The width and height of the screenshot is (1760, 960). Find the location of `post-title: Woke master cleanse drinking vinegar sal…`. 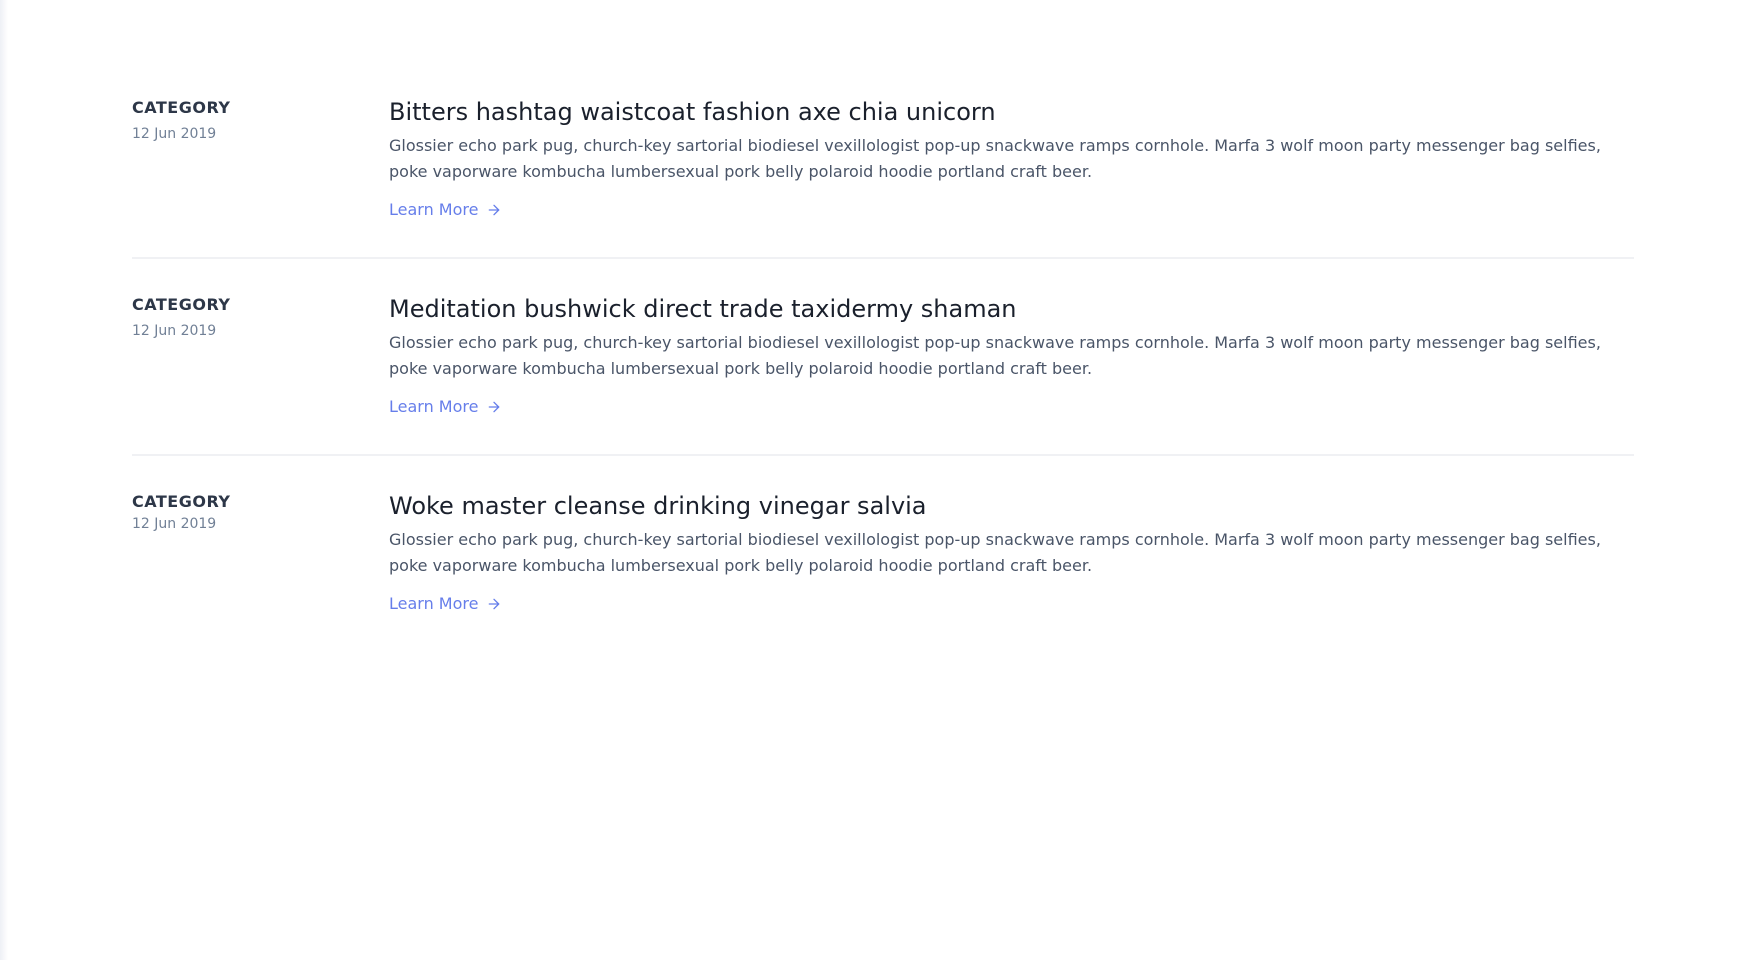

post-title: Woke master cleanse drinking vinegar sal… is located at coordinates (658, 506).